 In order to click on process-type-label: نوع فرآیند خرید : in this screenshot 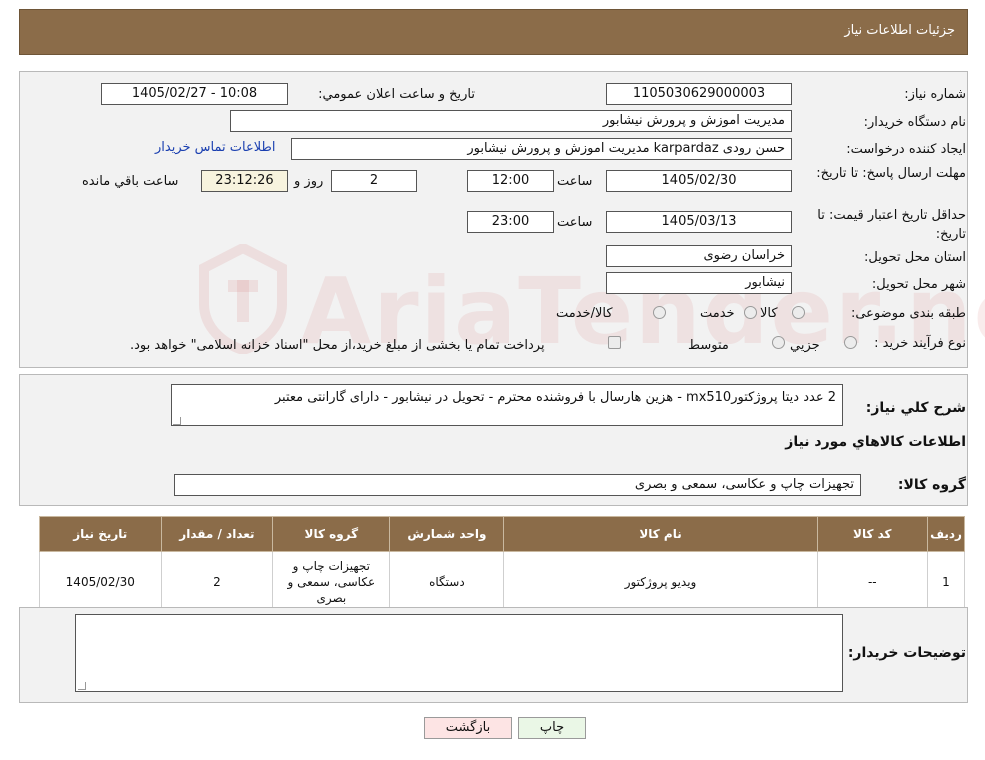, I will do `click(920, 343)`.